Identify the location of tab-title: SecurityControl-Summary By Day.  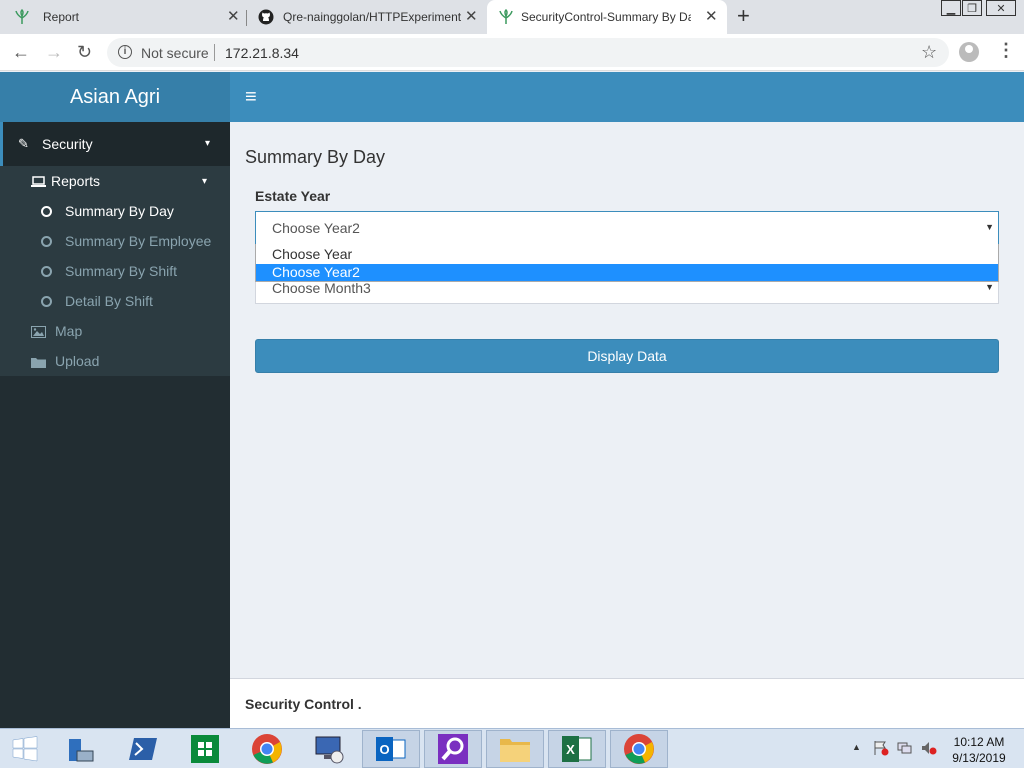
(606, 17).